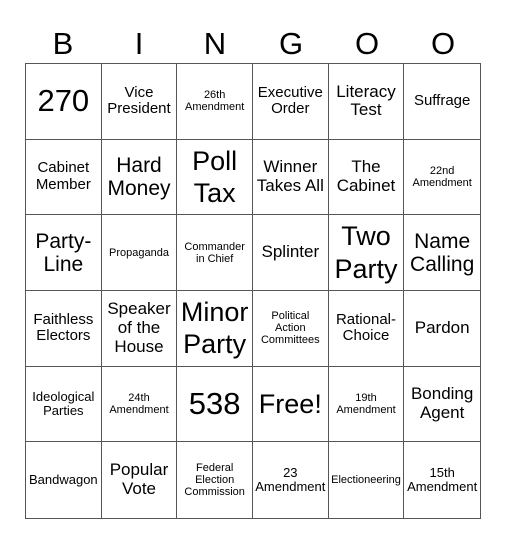 This screenshot has height=544, width=506. I want to click on bingo-cell-label: Poll Tax, so click(215, 176).